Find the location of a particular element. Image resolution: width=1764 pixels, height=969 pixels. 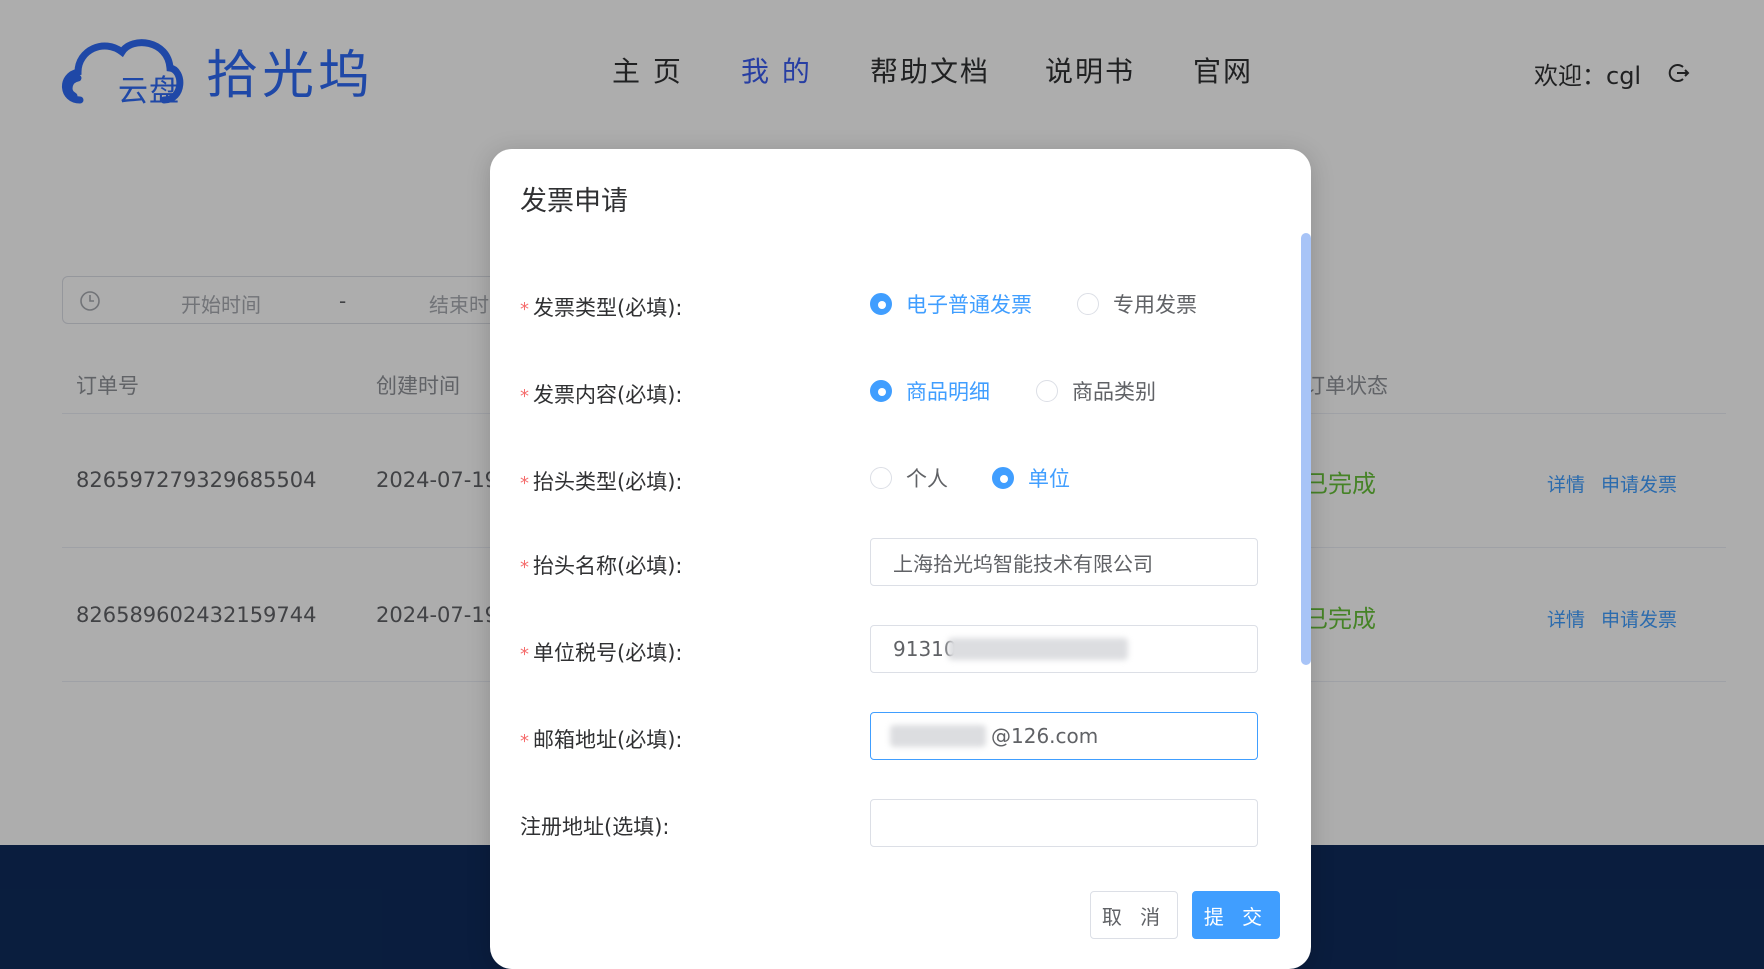

radio-item-category: 商品类别 is located at coordinates (1096, 391).